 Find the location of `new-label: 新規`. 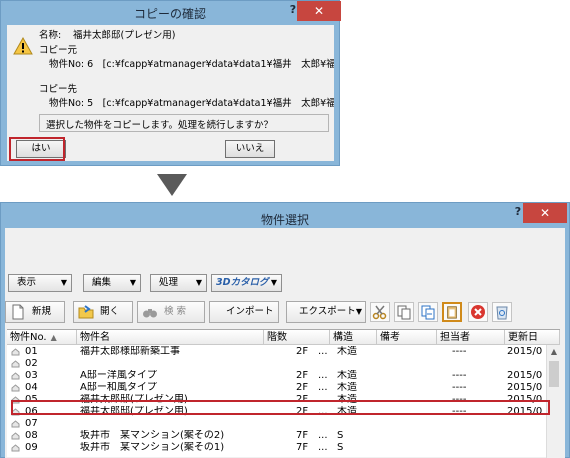

new-label: 新規 is located at coordinates (42, 311).